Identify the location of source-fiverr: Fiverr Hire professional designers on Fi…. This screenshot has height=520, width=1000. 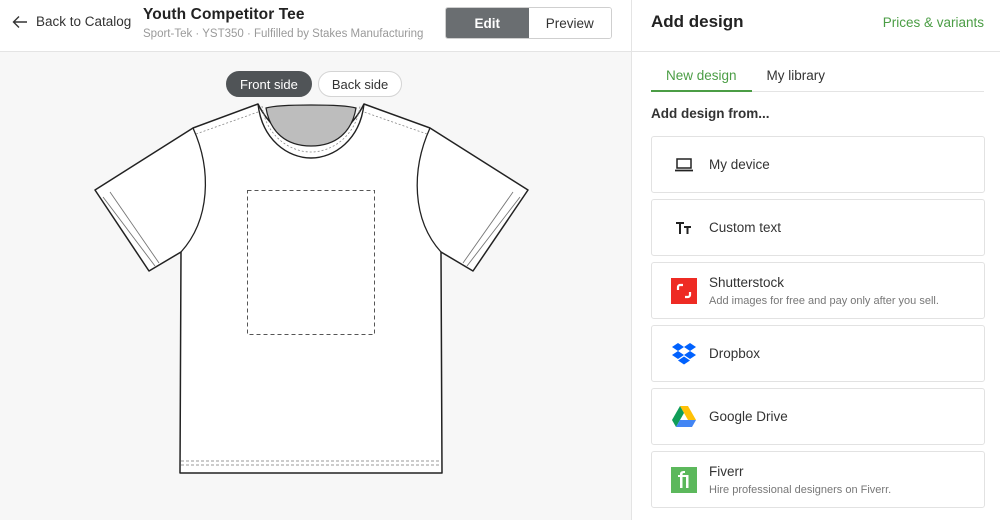
(818, 479).